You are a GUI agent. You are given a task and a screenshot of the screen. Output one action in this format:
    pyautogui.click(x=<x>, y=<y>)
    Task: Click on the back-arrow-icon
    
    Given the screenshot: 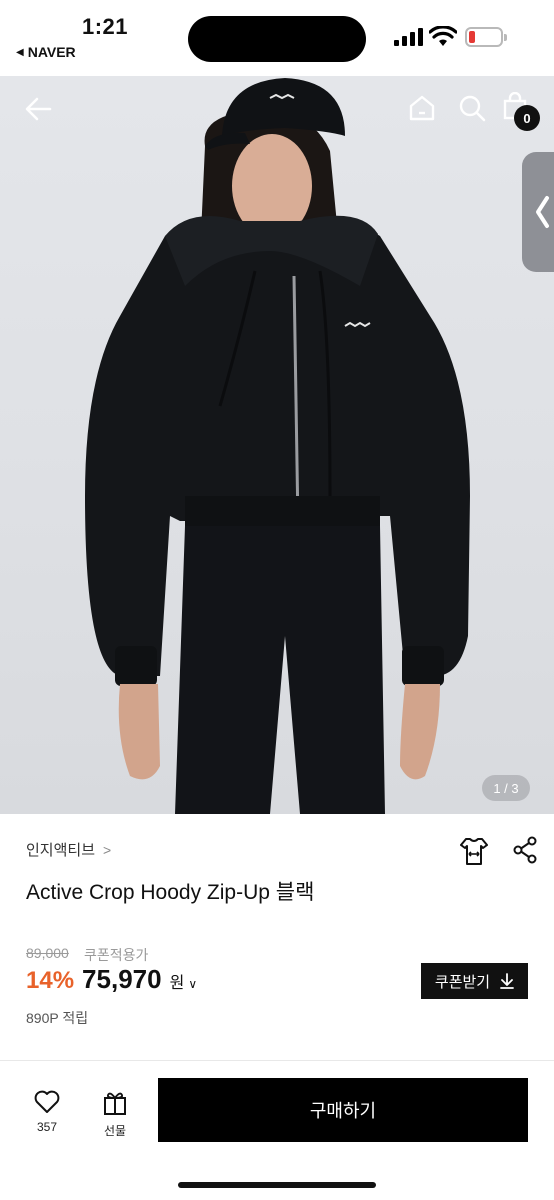 What is the action you would take?
    pyautogui.click(x=39, y=109)
    